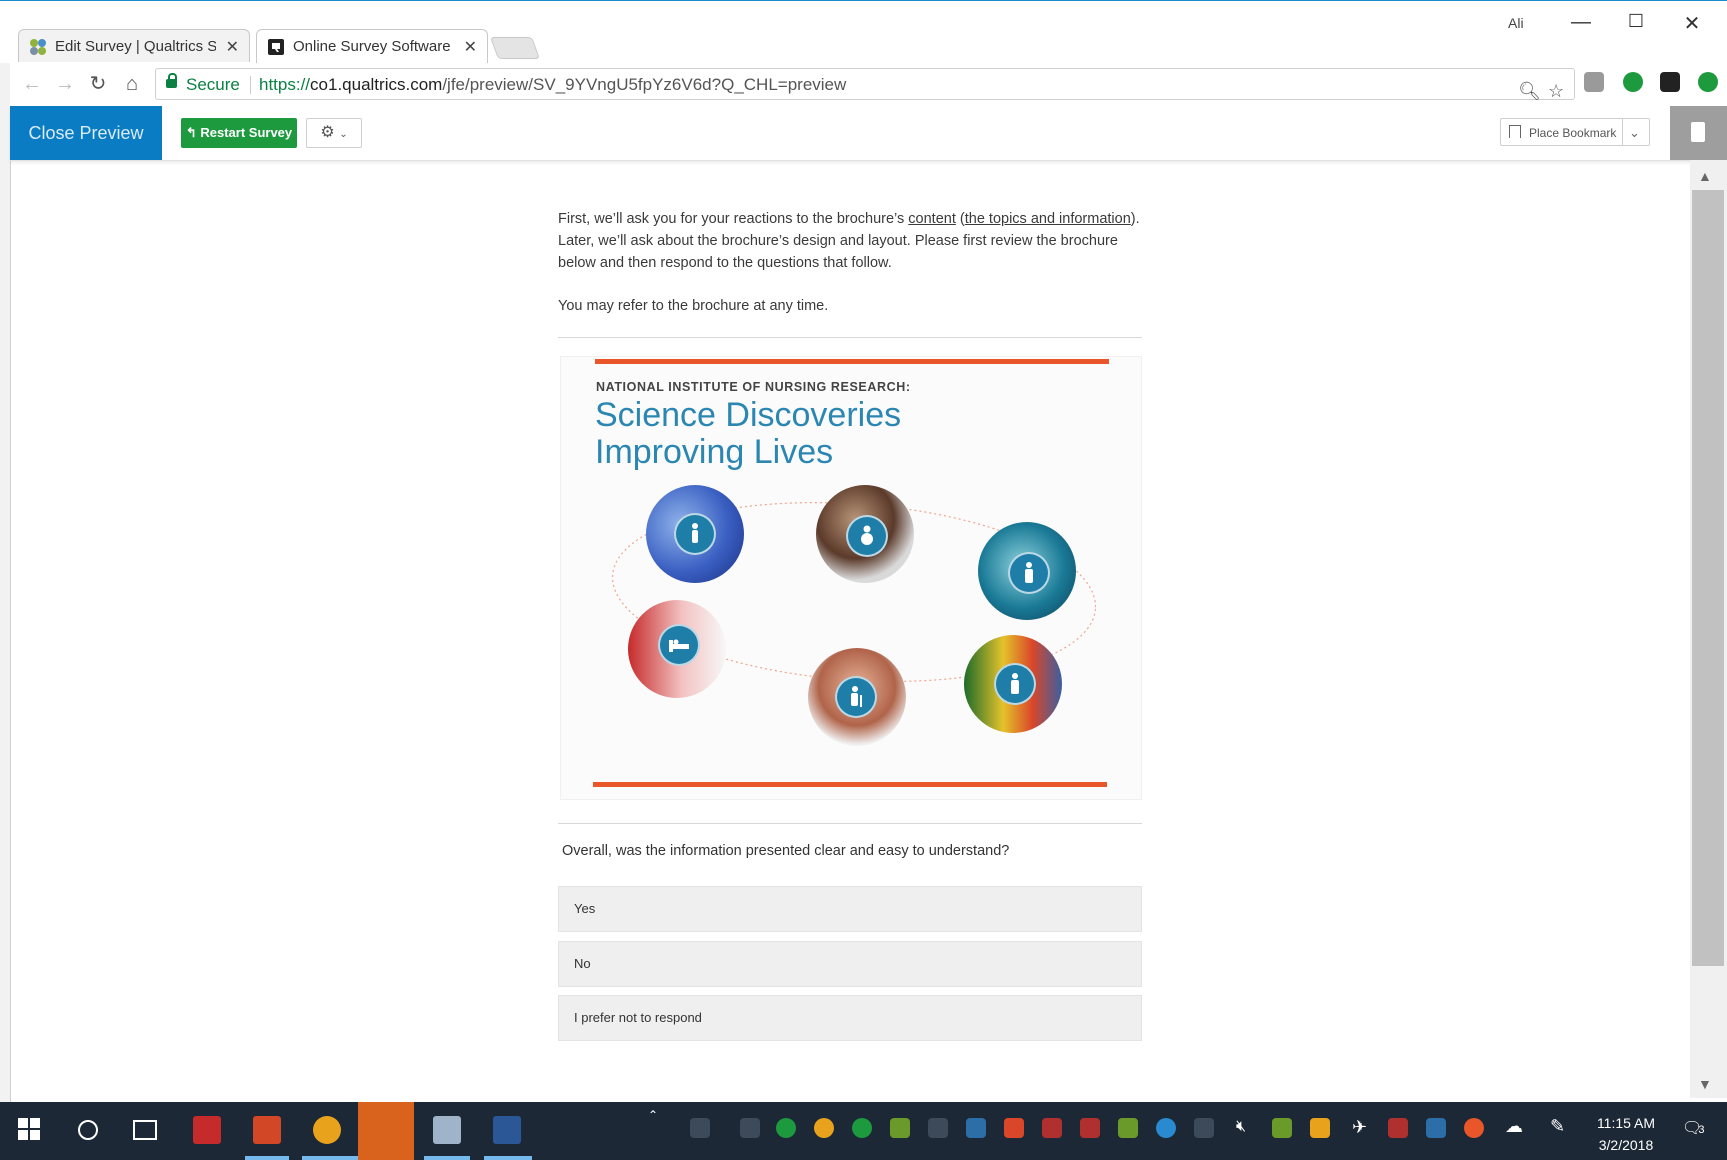 The image size is (1727, 1160). I want to click on tray-upload-icon, so click(1474, 1128).